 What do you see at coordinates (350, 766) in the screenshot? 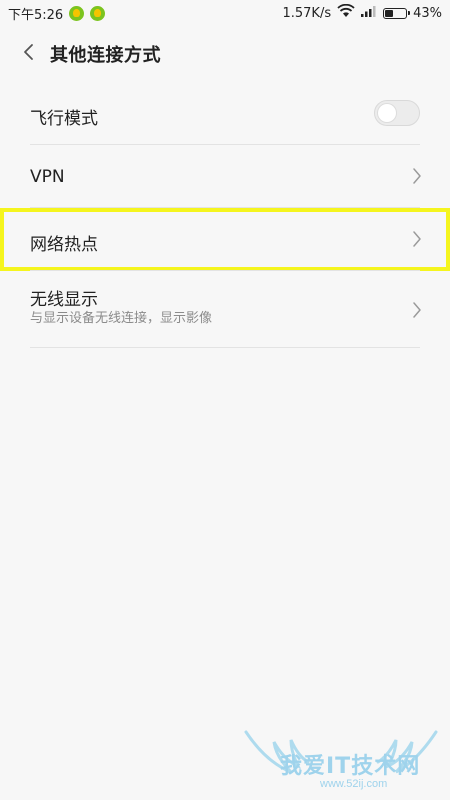
I see `watermark-text: 我爱IT技术网` at bounding box center [350, 766].